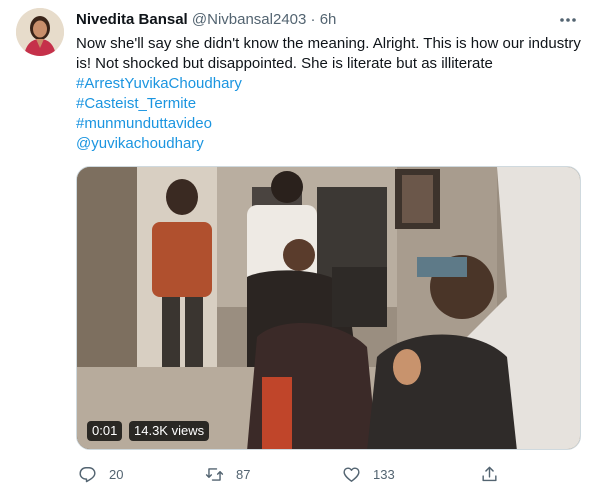  I want to click on like-count: 133, so click(384, 474).